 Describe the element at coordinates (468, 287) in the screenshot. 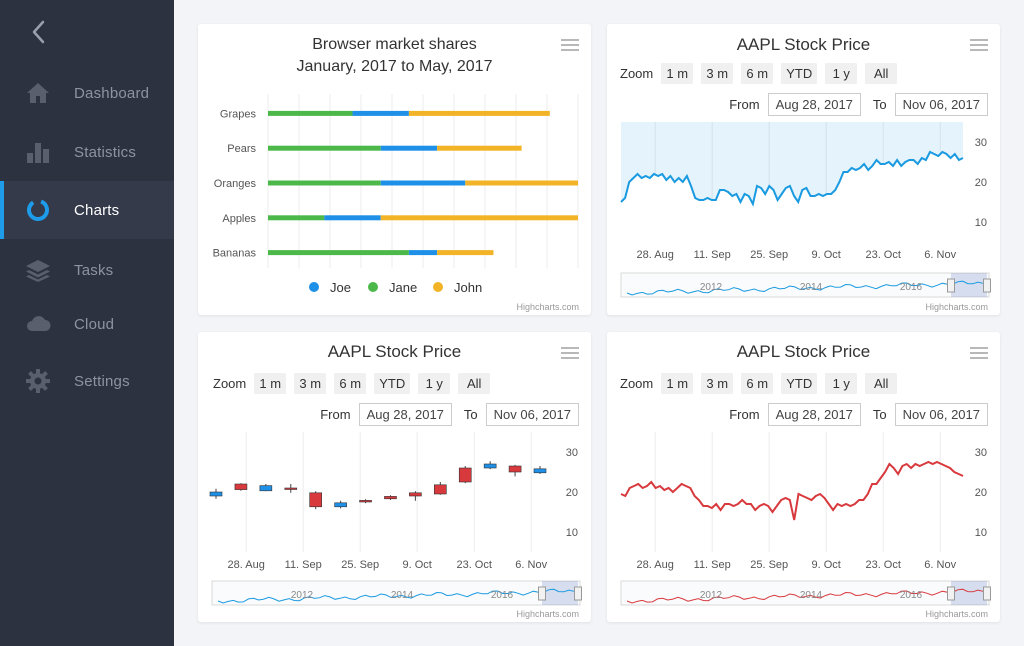

I see `legend-label: John` at that location.